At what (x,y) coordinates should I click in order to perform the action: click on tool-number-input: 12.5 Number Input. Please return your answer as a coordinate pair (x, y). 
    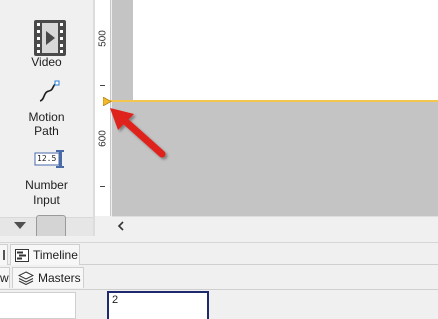
    Looking at the image, I should click on (46, 179).